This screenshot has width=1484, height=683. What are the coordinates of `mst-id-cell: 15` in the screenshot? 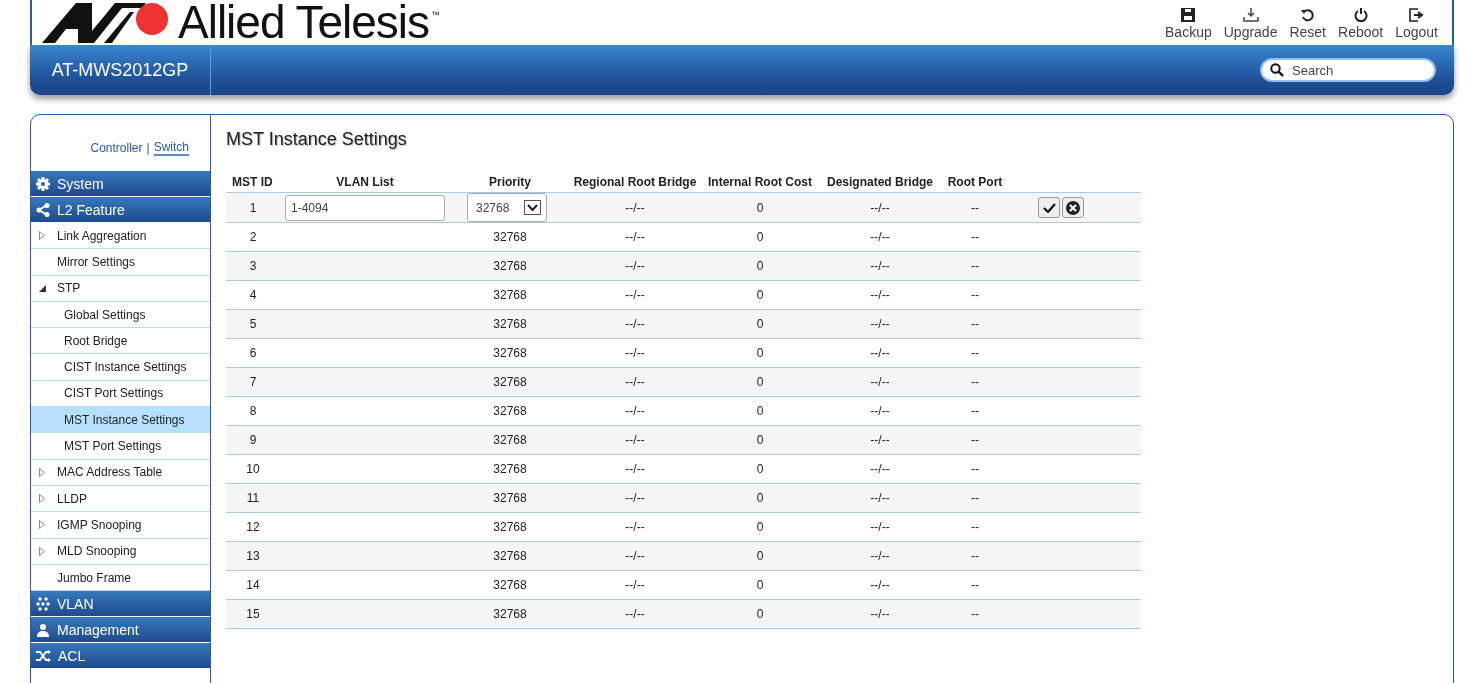 It's located at (253, 614).